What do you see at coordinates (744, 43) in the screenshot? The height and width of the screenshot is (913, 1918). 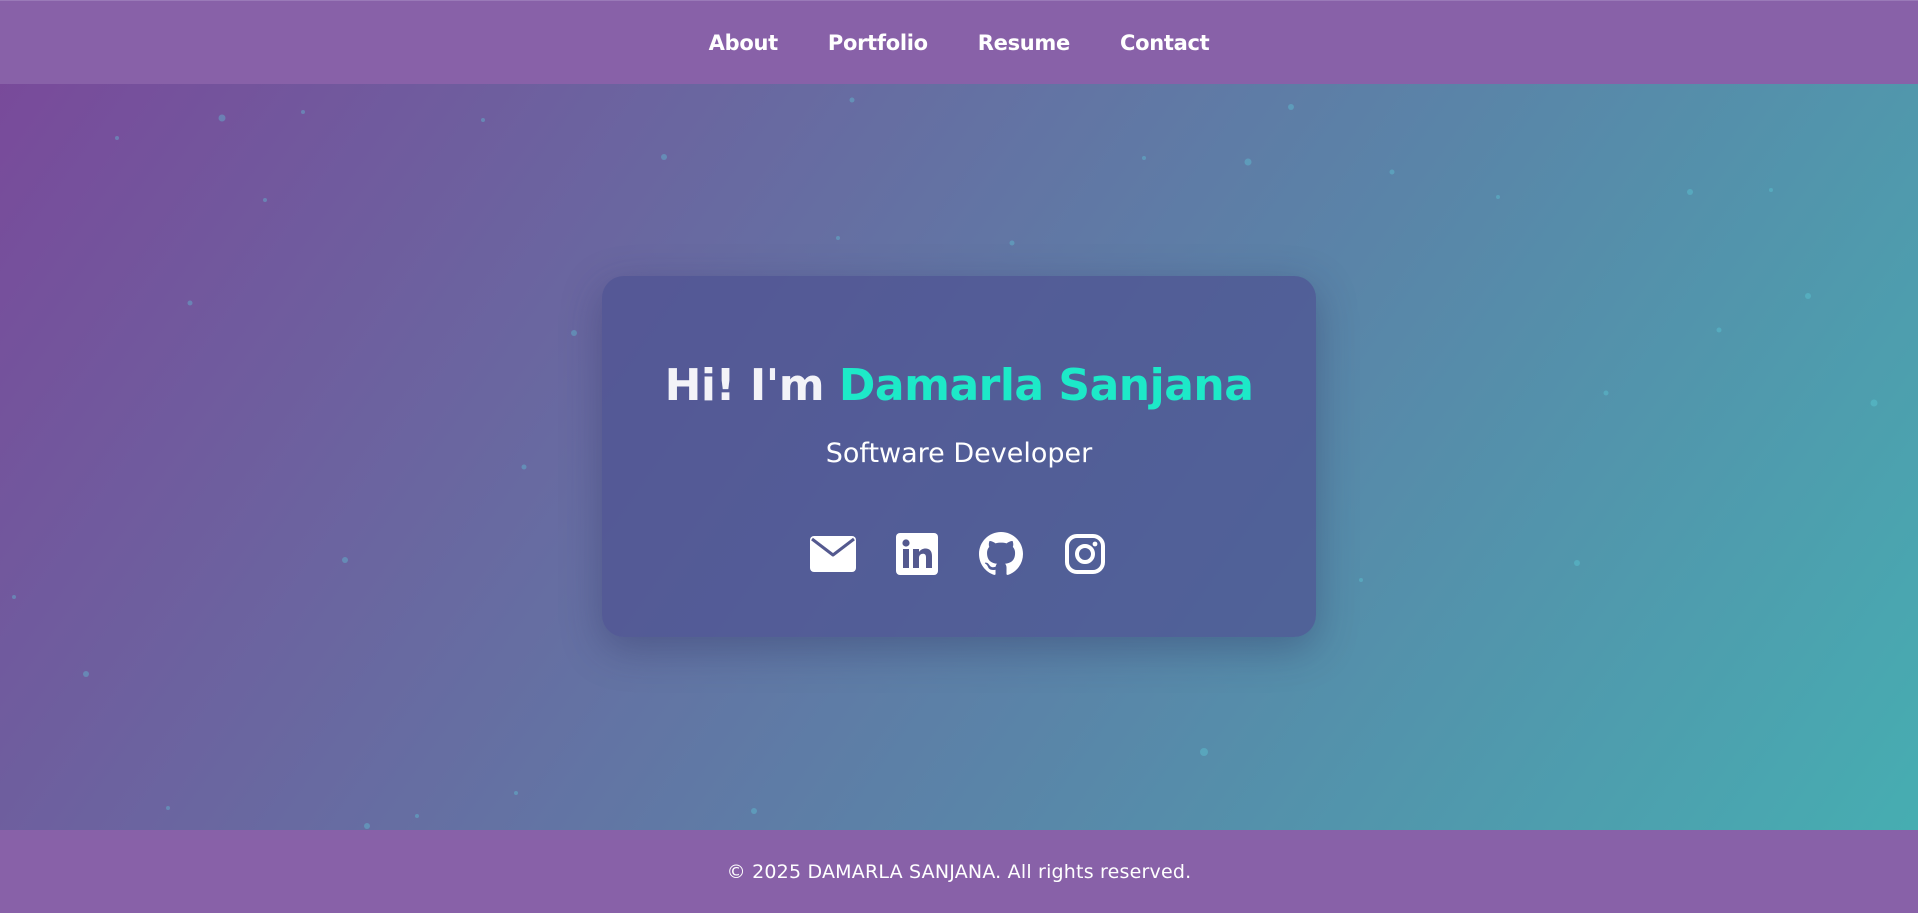 I see `nav-link-about: About` at bounding box center [744, 43].